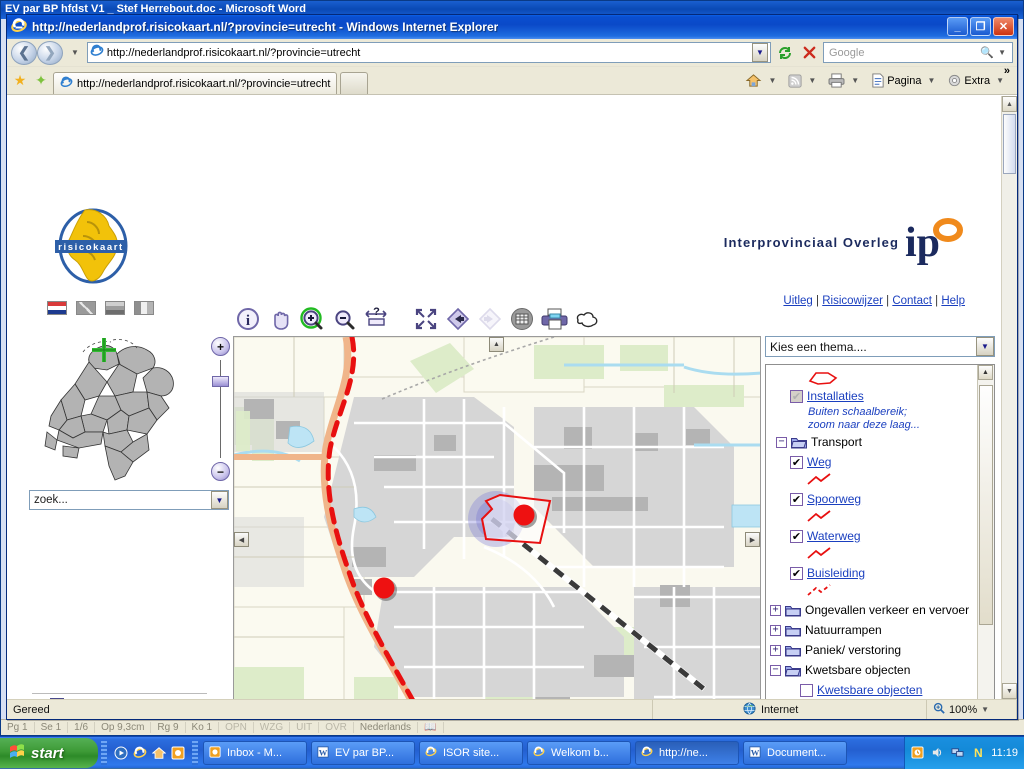 Image resolution: width=1024 pixels, height=769 pixels. Describe the element at coordinates (796, 396) in the screenshot. I see `layer-checkbox-installaties: ✔` at that location.